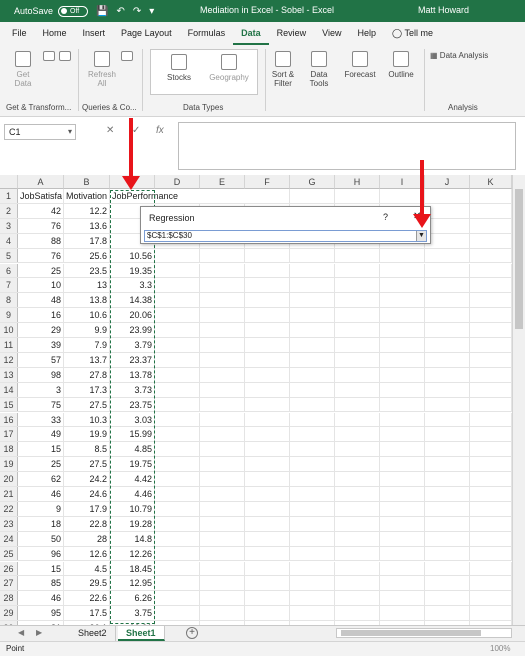 The height and width of the screenshot is (656, 525). Describe the element at coordinates (87, 598) in the screenshot. I see `data-cell: 22.6` at that location.